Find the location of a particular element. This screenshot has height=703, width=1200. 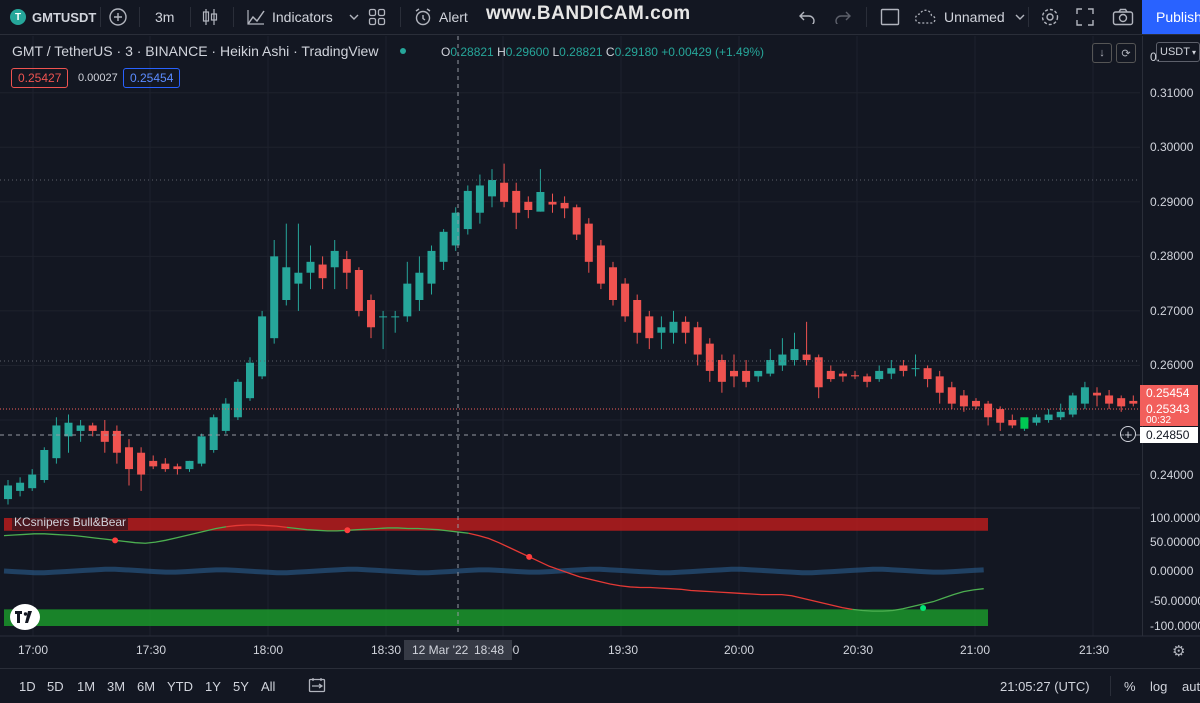

range-button-ytd: YTD is located at coordinates (180, 686).